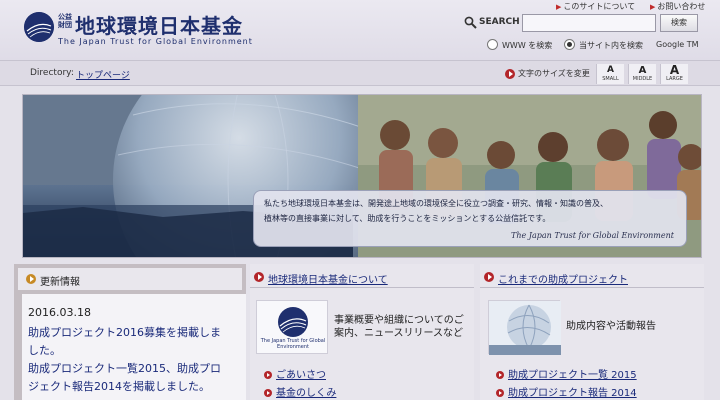 The image size is (720, 400). Describe the element at coordinates (44, 350) in the screenshot. I see `news-item-line: した。` at that location.